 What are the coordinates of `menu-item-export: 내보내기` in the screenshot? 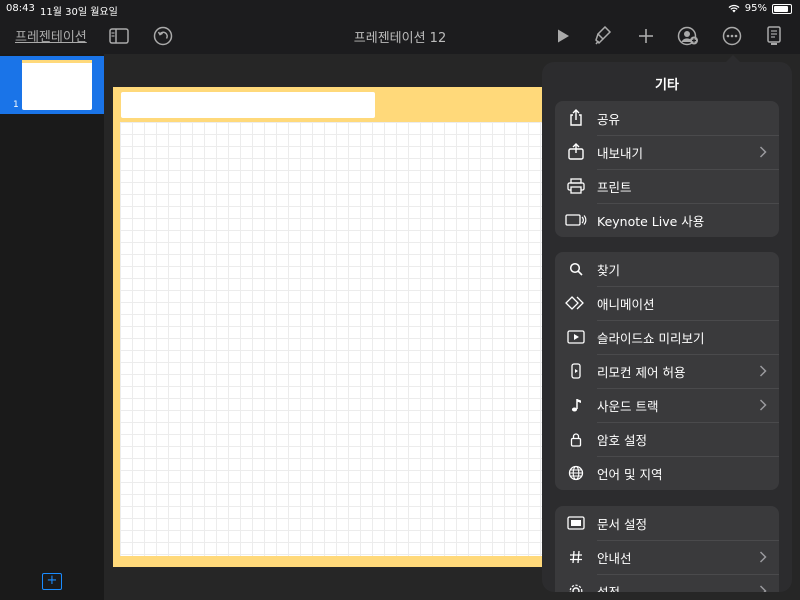 It's located at (667, 152).